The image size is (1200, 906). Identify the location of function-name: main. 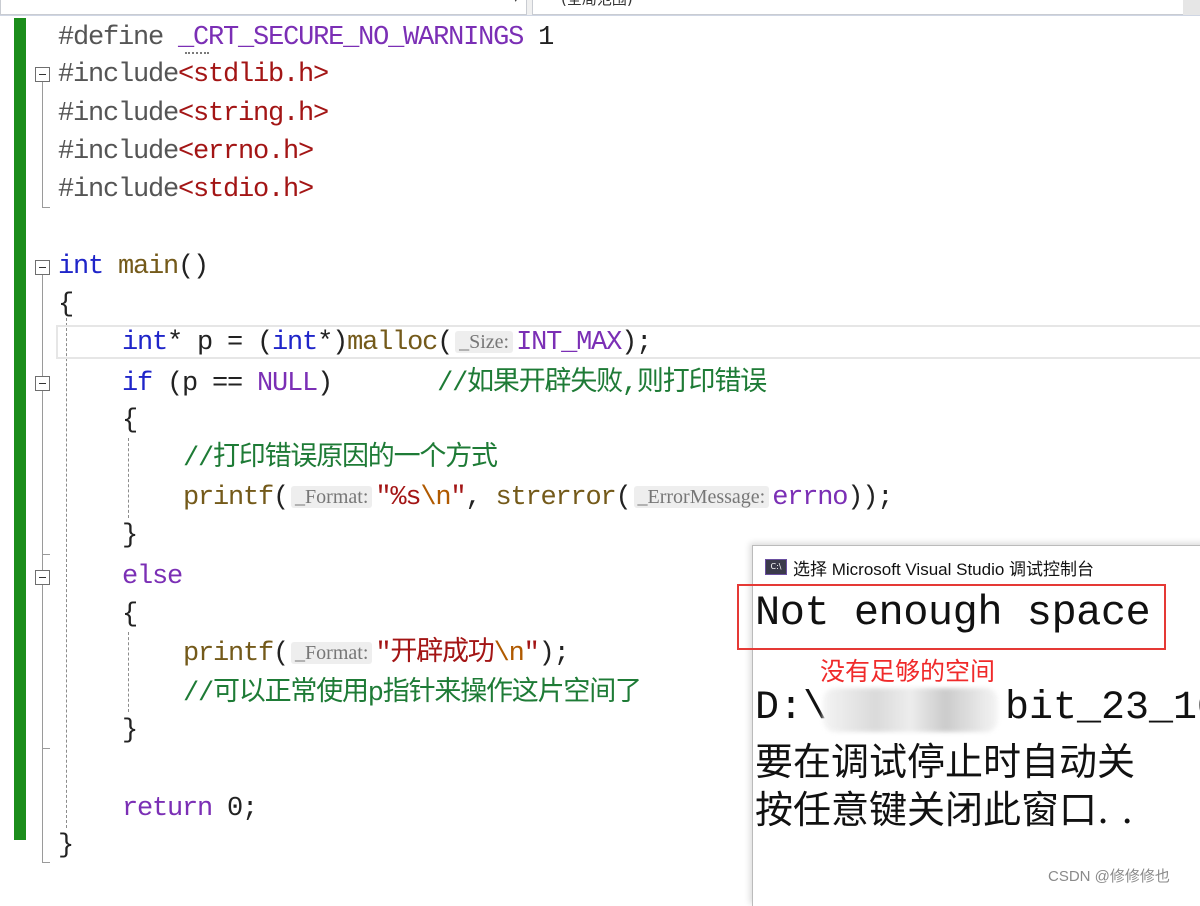
(148, 267).